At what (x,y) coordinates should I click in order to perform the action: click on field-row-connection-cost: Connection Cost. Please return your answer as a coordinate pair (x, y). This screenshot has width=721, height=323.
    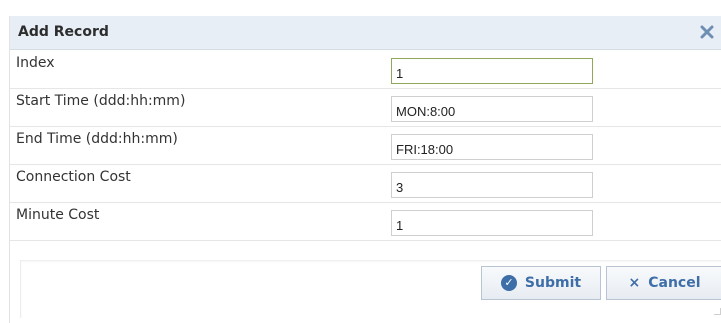
    Looking at the image, I should click on (365, 183).